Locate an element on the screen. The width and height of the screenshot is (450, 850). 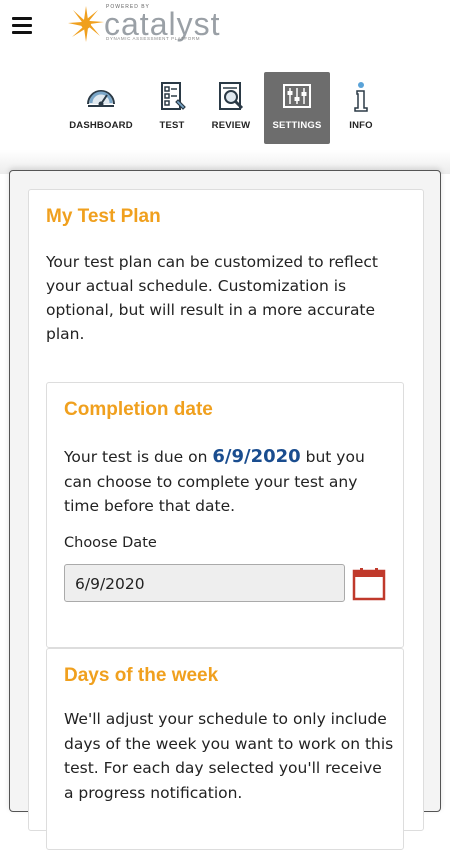
nav-label-info: INFO is located at coordinates (361, 125).